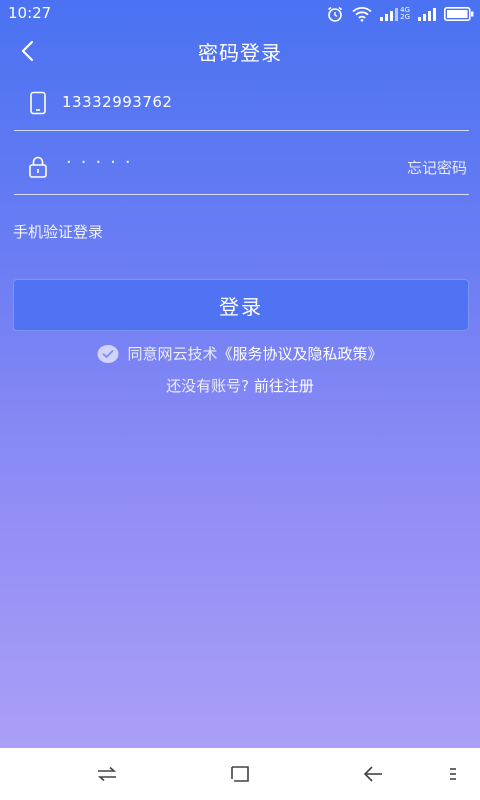 Image resolution: width=480 pixels, height=800 pixels. What do you see at coordinates (107, 774) in the screenshot?
I see `switch-apps-icon` at bounding box center [107, 774].